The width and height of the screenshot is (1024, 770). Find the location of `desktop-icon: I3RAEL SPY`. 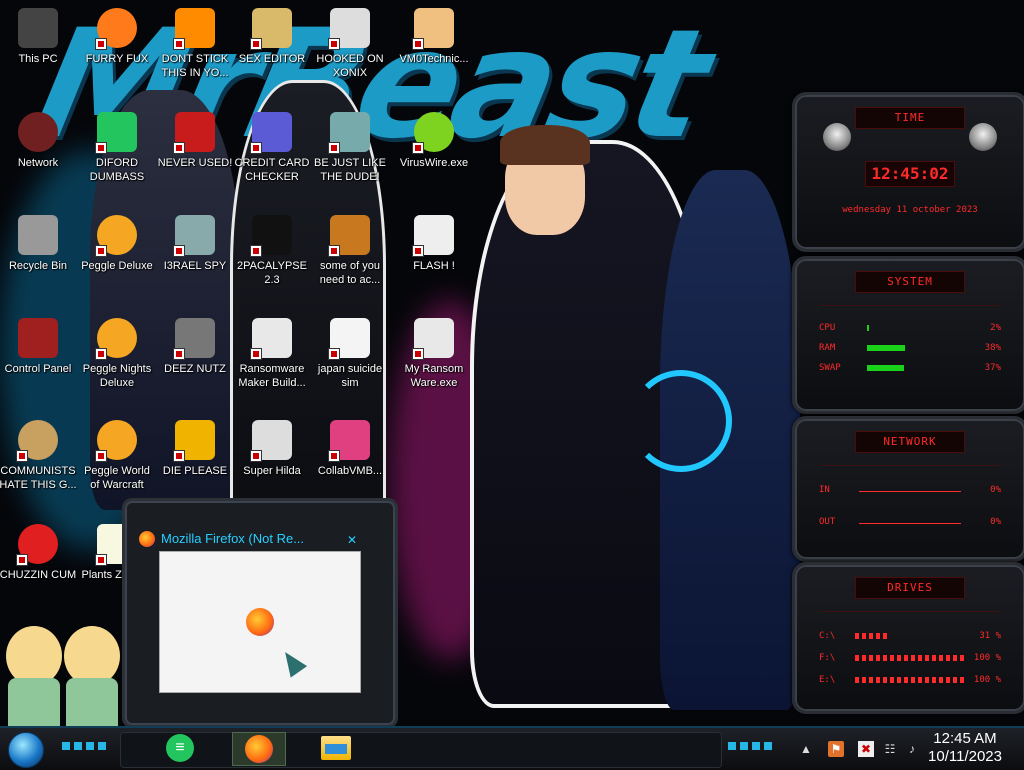

desktop-icon: I3RAEL SPY is located at coordinates (195, 244).